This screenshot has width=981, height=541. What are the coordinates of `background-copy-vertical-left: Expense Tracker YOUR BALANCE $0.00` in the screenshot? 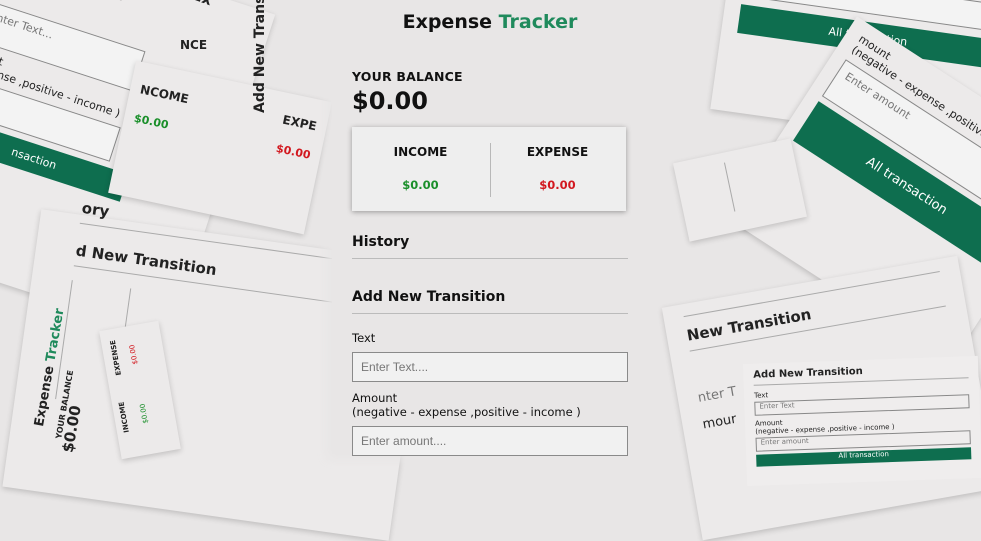 It's located at (55, 380).